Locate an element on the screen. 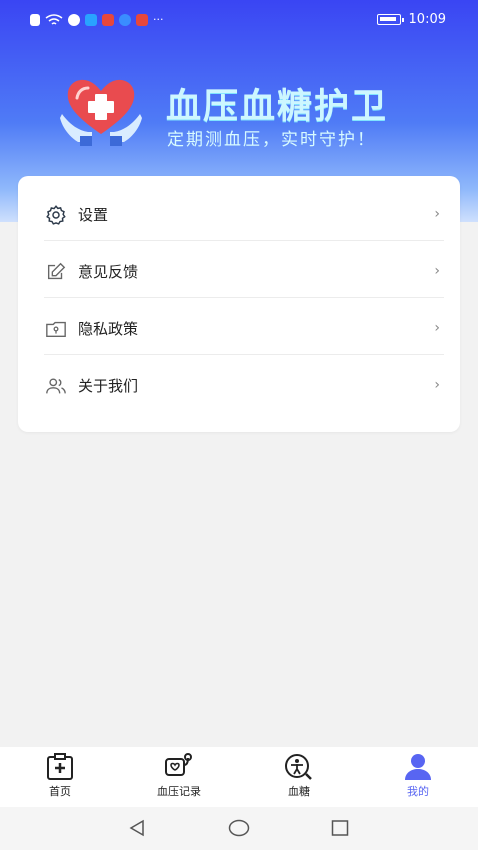 This screenshot has width=478, height=850. menu-item-label: 意见反馈 is located at coordinates (108, 272).